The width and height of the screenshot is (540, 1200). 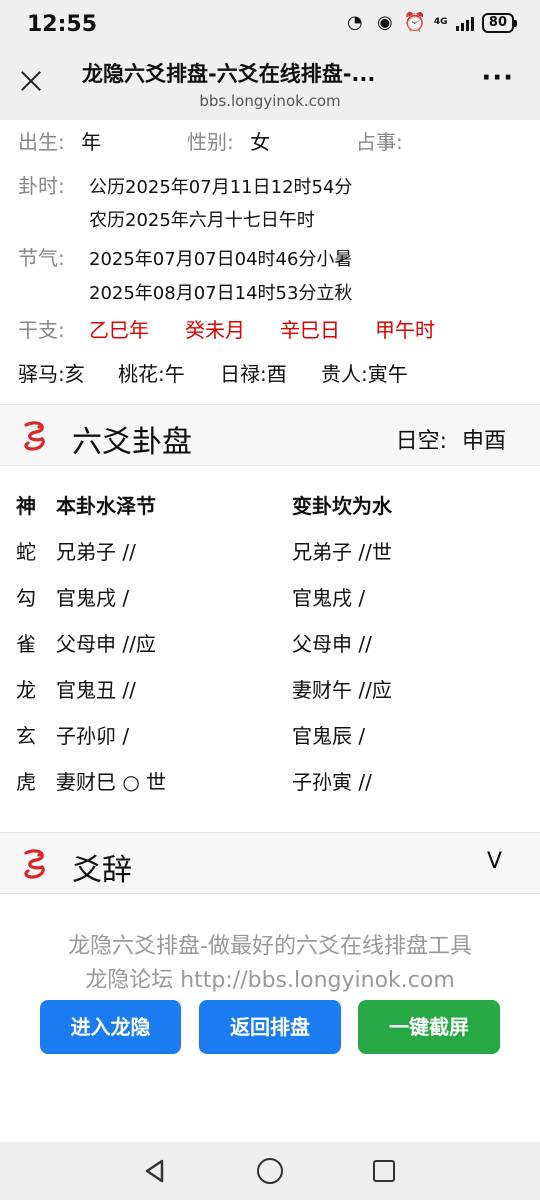 What do you see at coordinates (93, 598) in the screenshot?
I see `bengua-cell: 官鬼戌 /` at bounding box center [93, 598].